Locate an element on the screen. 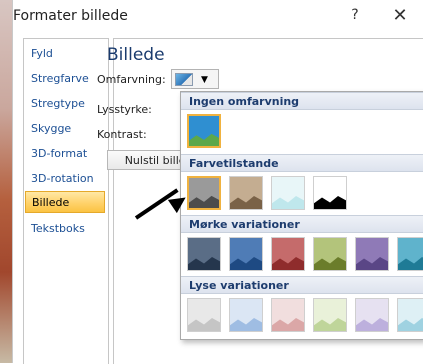  brightness-label: Lysstyrke: is located at coordinates (124, 109).